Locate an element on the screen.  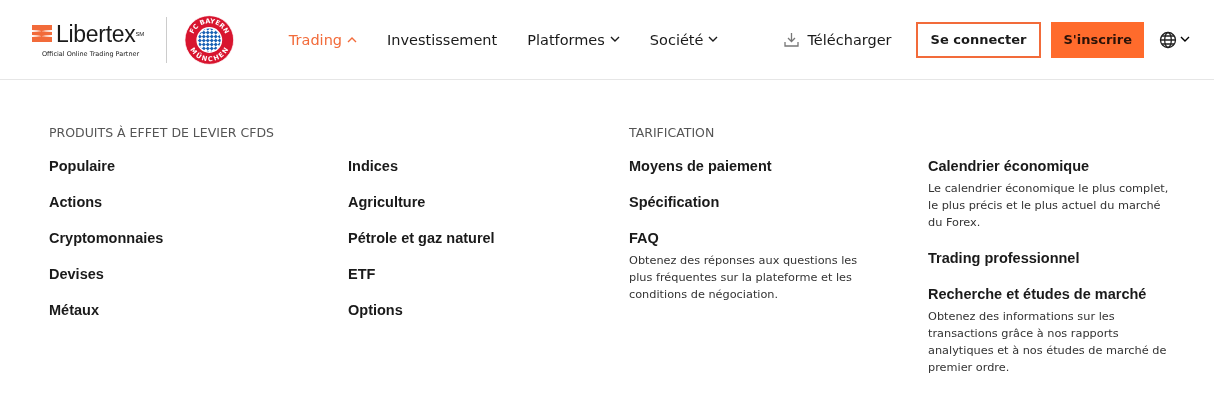
brand-name: Libertex$^{SM}$ is located at coordinates (100, 33).